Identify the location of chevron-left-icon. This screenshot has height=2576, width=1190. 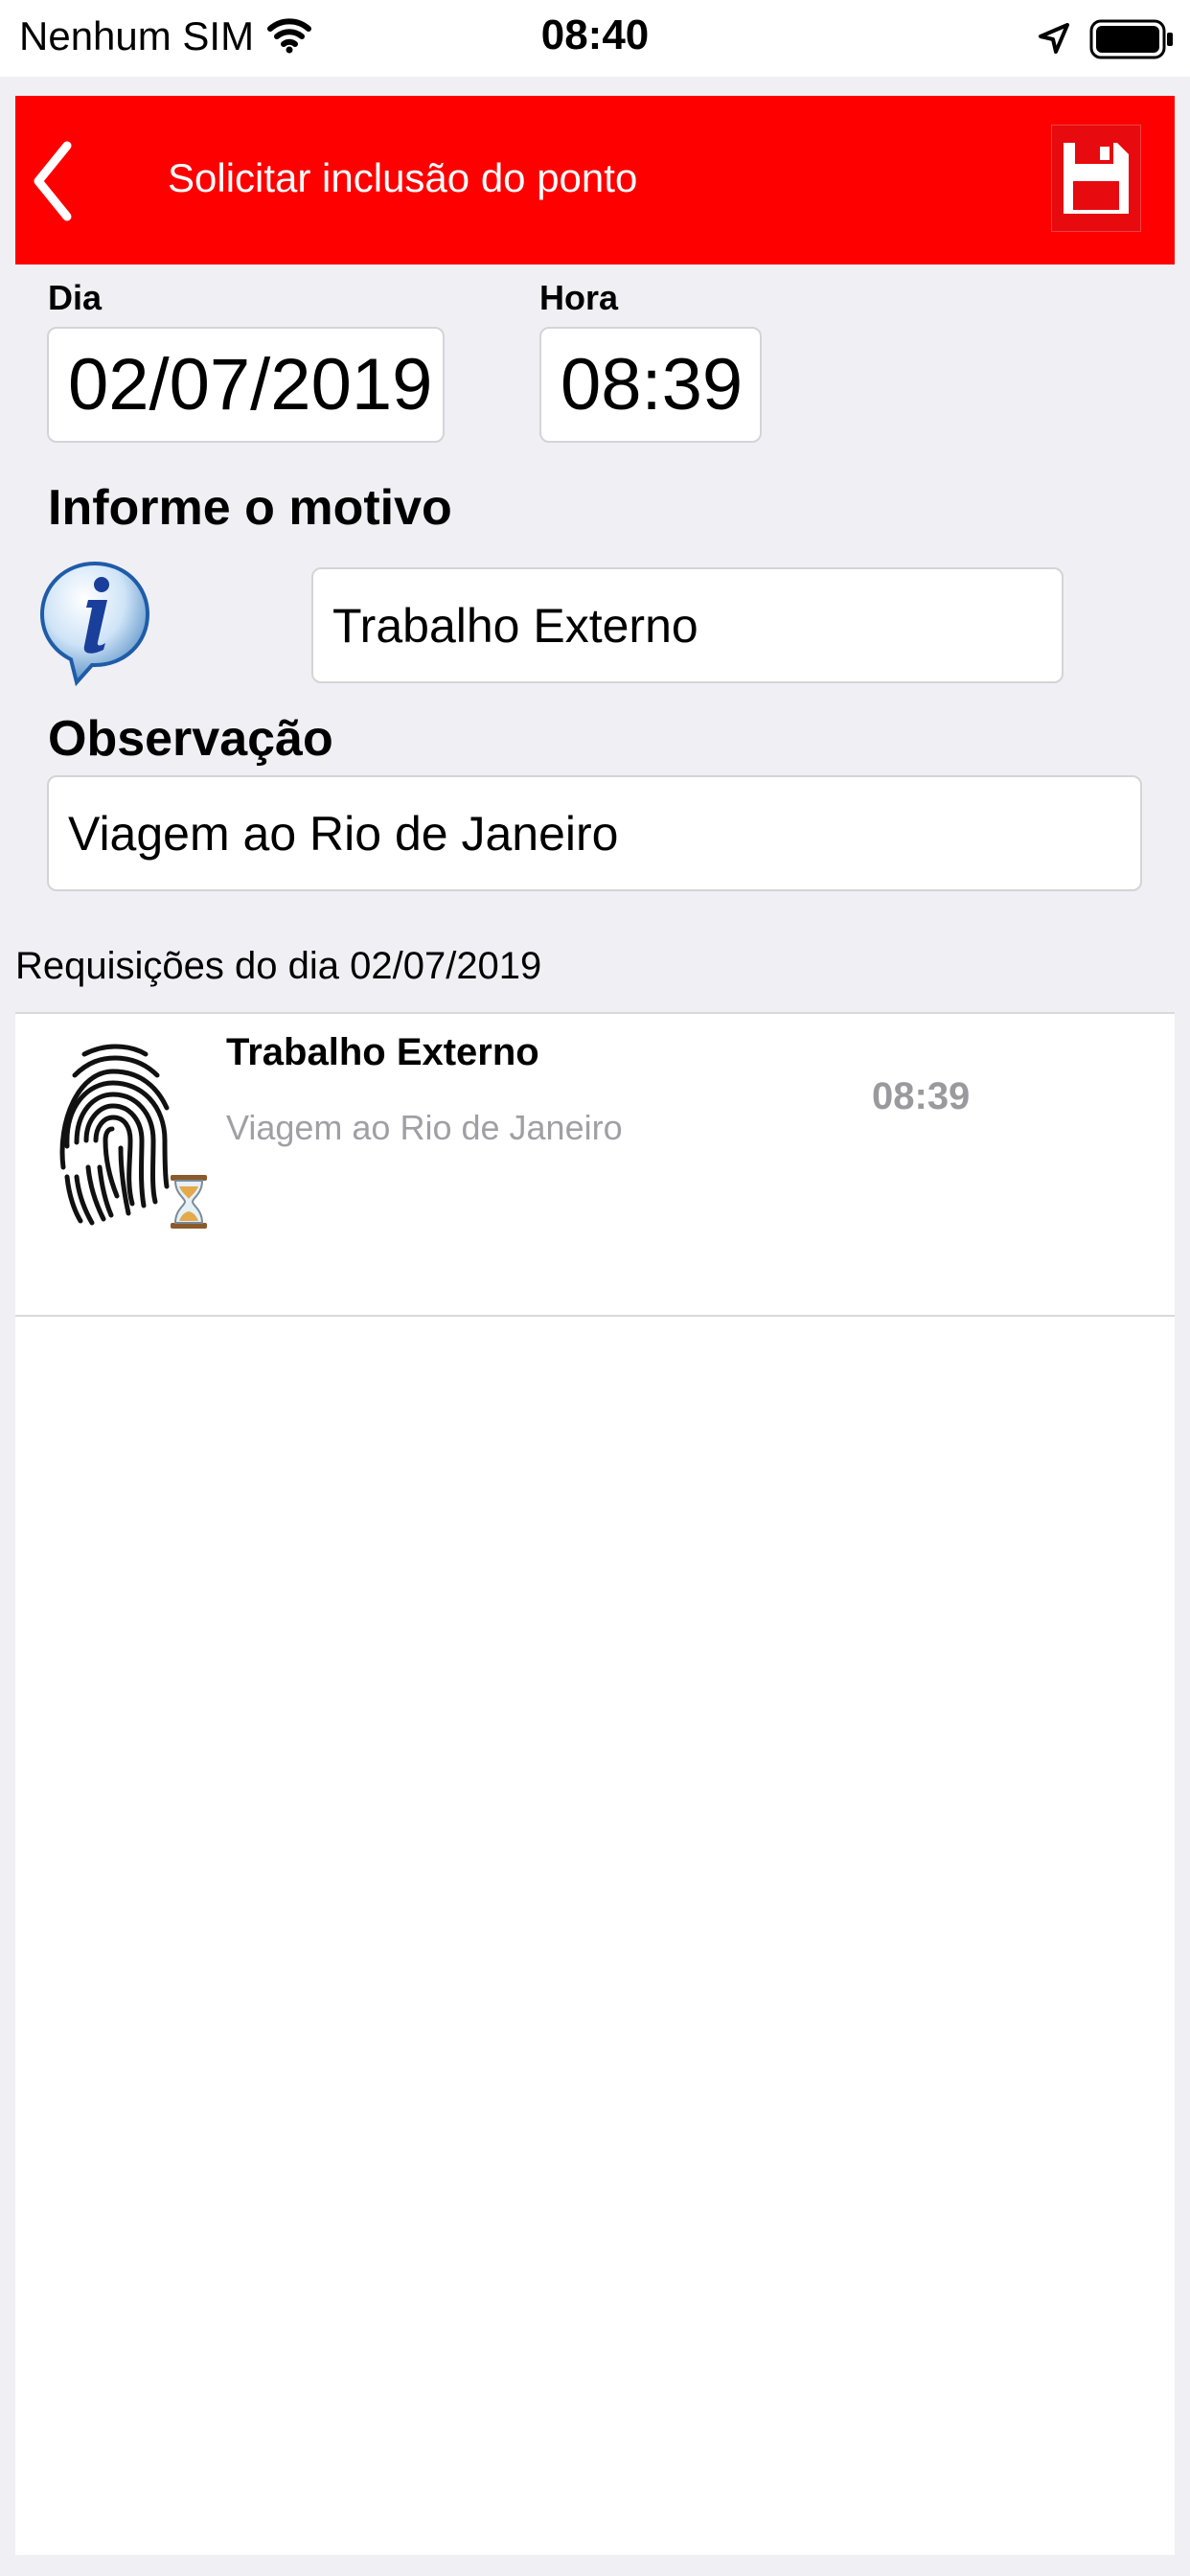
(53, 183).